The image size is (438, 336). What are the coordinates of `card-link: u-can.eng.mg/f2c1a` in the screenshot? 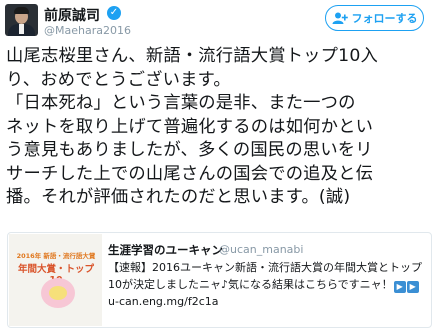 It's located at (163, 301).